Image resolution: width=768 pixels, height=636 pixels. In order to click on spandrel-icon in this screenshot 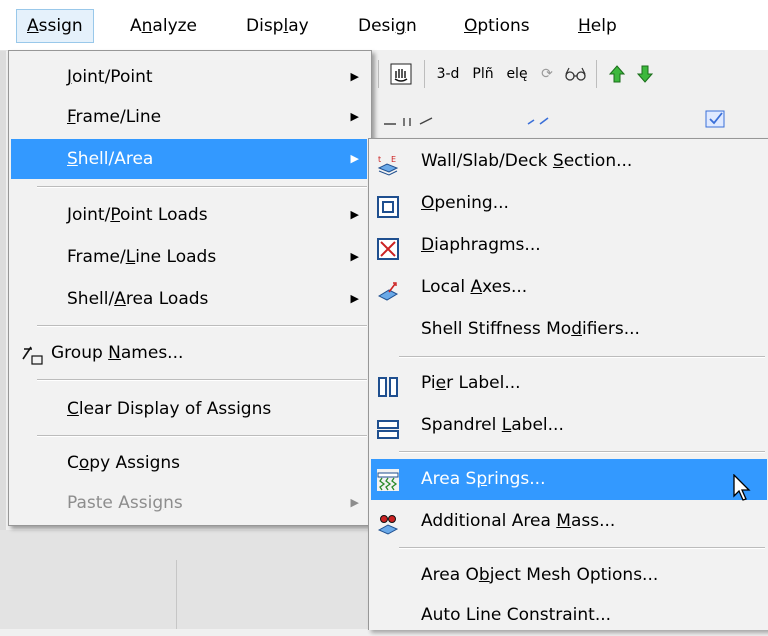, I will do `click(388, 427)`.